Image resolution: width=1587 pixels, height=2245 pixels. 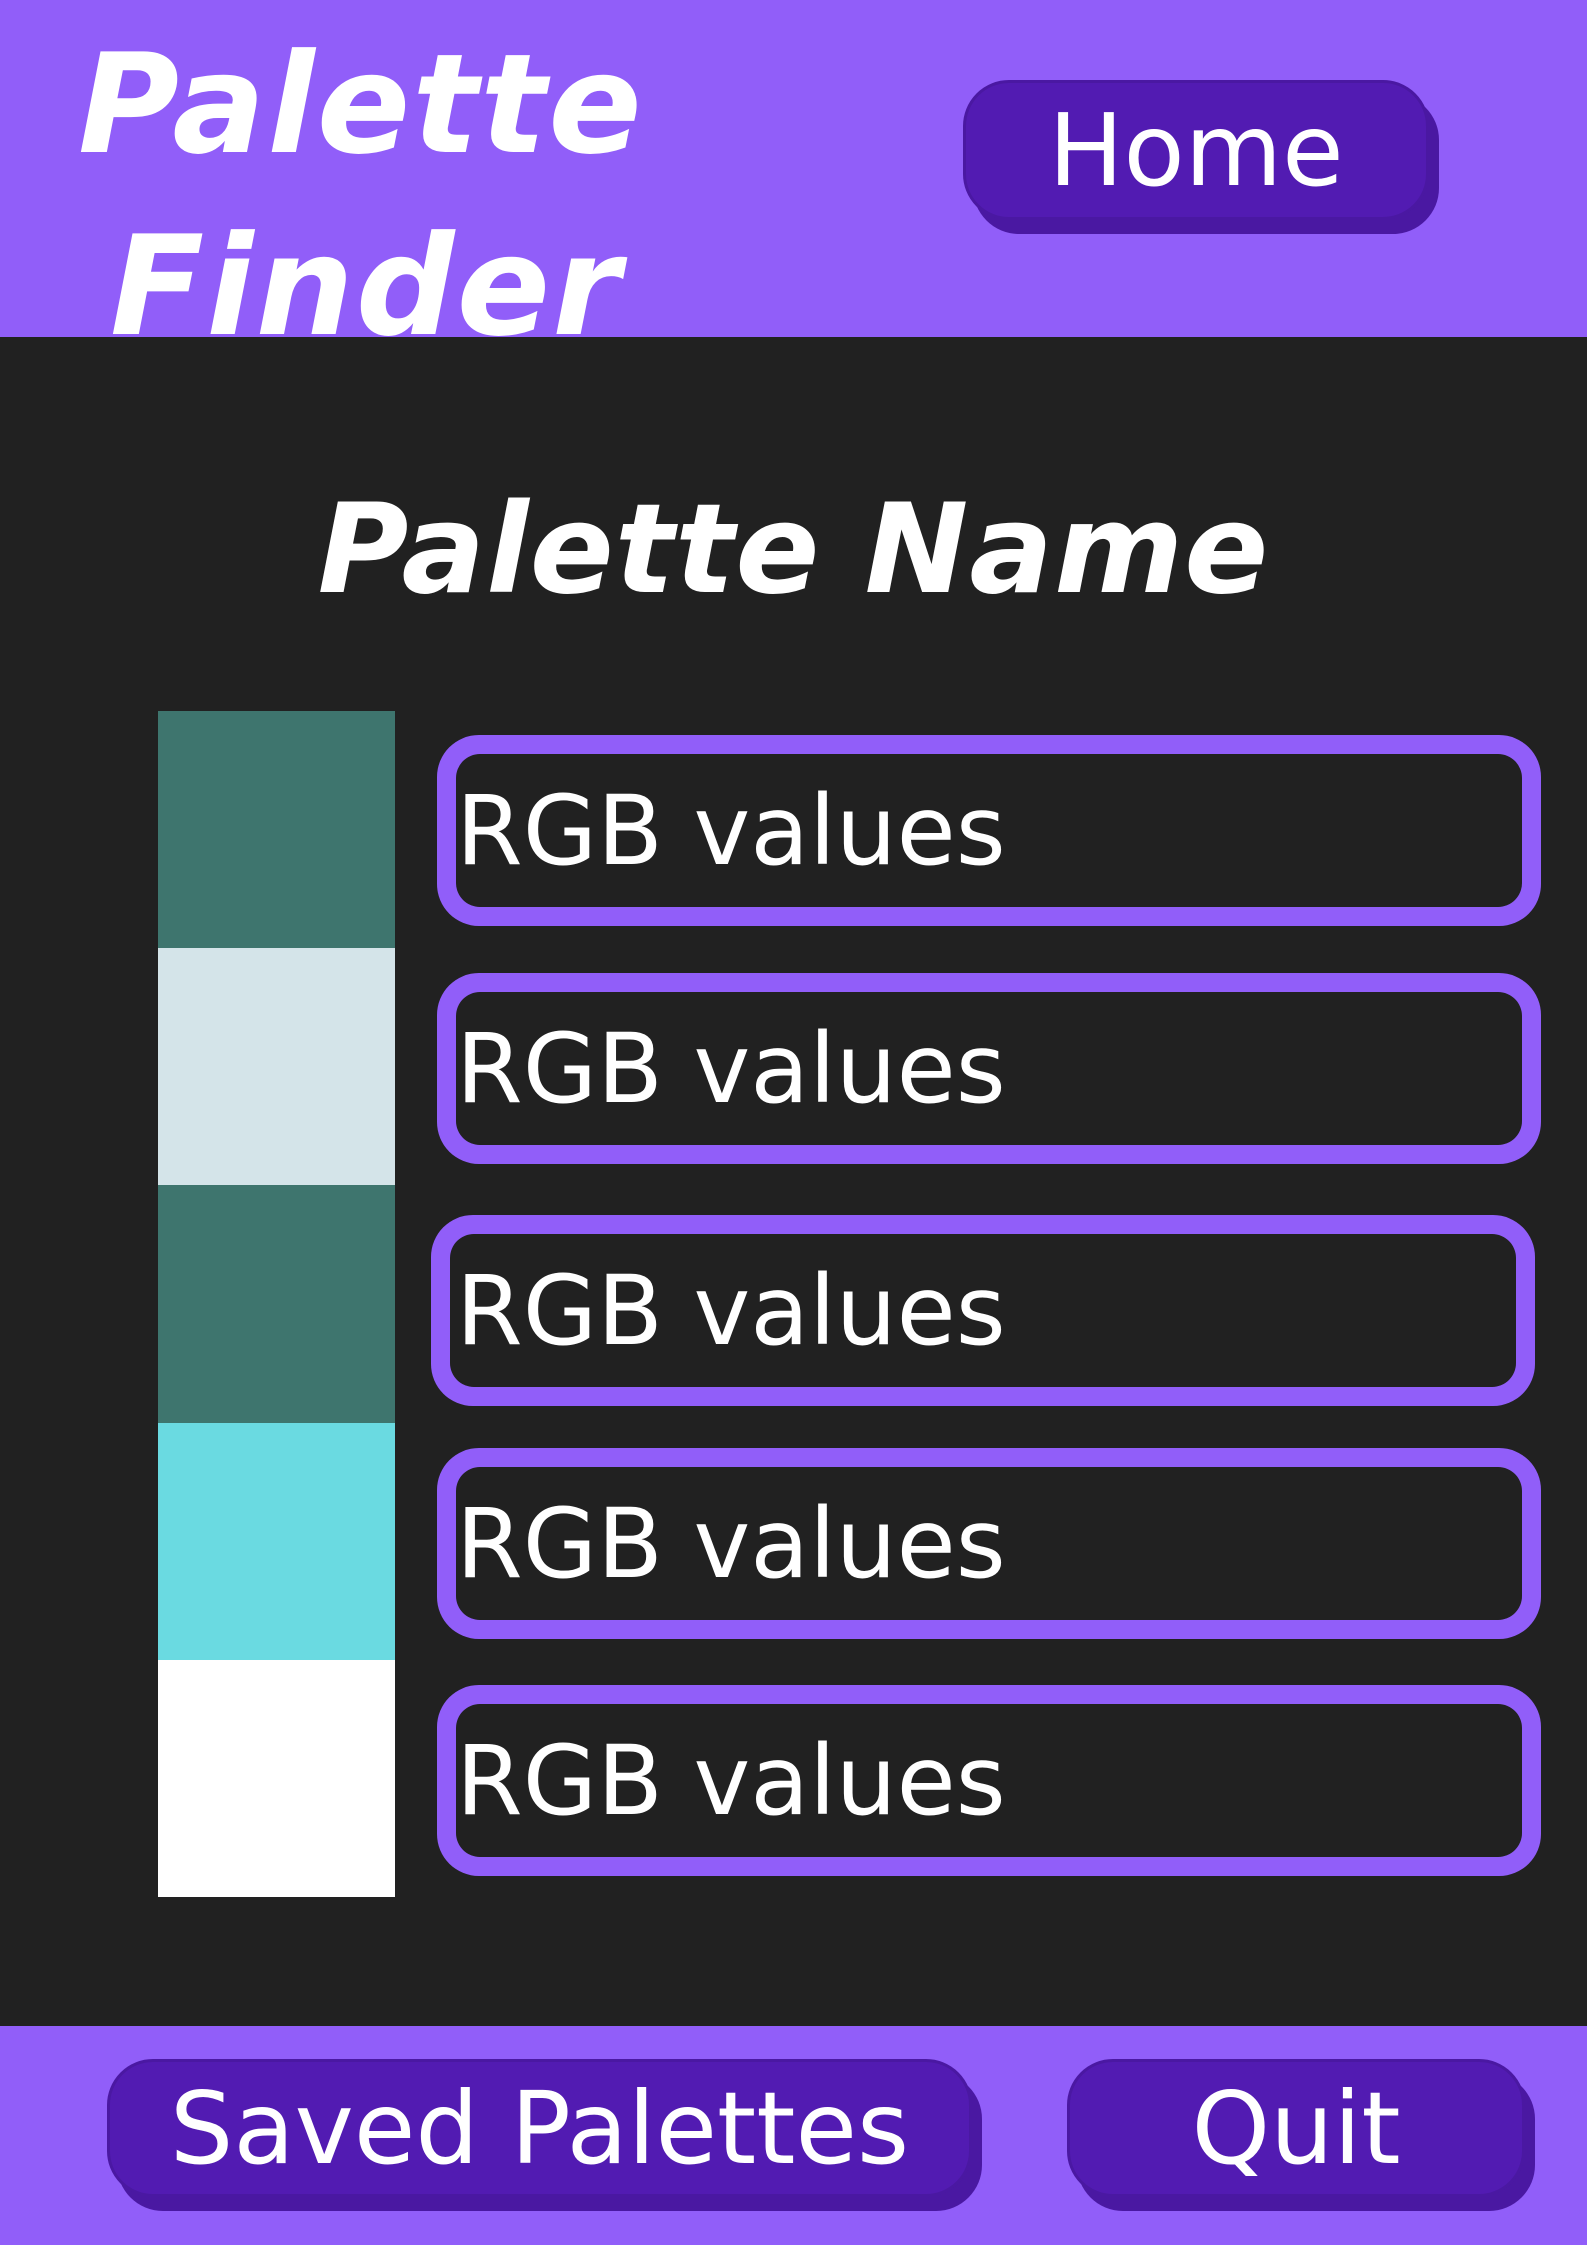 What do you see at coordinates (793, 550) in the screenshot?
I see `palette-name-heading: Palette Name` at bounding box center [793, 550].